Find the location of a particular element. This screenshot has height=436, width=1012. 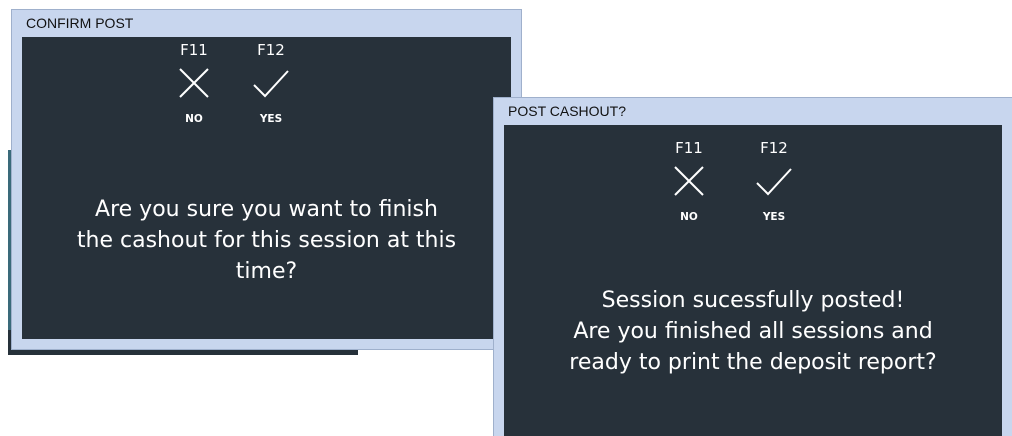

message-line: ready to print the deposit report? is located at coordinates (753, 362).